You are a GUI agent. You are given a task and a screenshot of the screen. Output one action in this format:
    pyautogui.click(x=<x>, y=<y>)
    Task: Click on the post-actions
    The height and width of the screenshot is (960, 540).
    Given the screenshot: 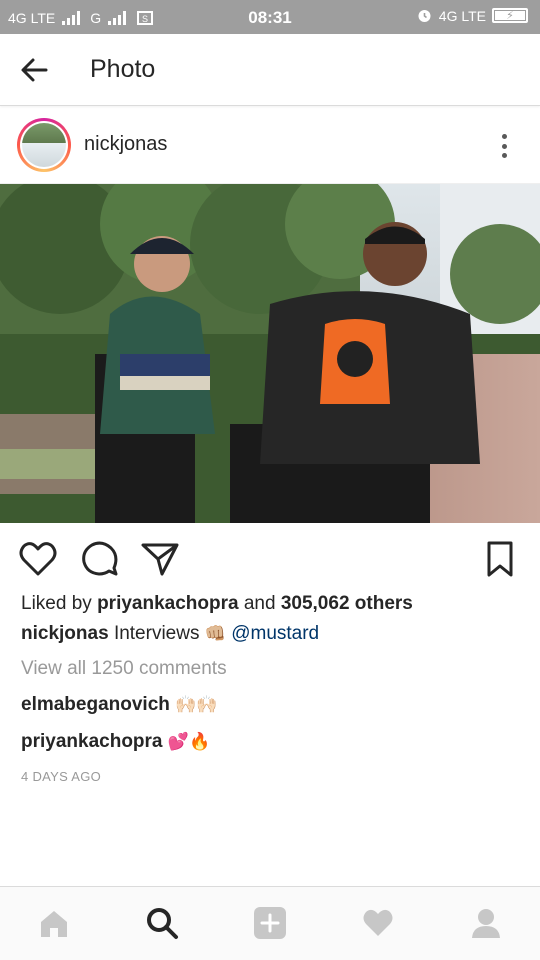 What is the action you would take?
    pyautogui.click(x=270, y=558)
    